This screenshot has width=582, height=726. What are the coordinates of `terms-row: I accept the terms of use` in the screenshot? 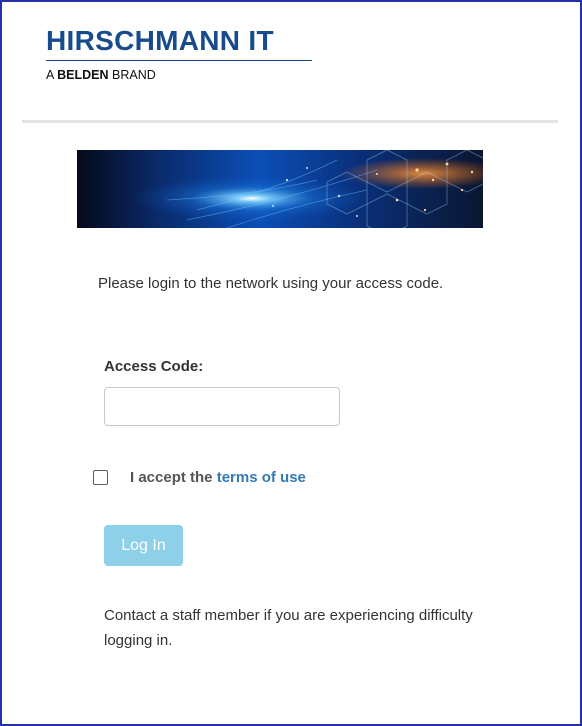 It's located at (199, 477).